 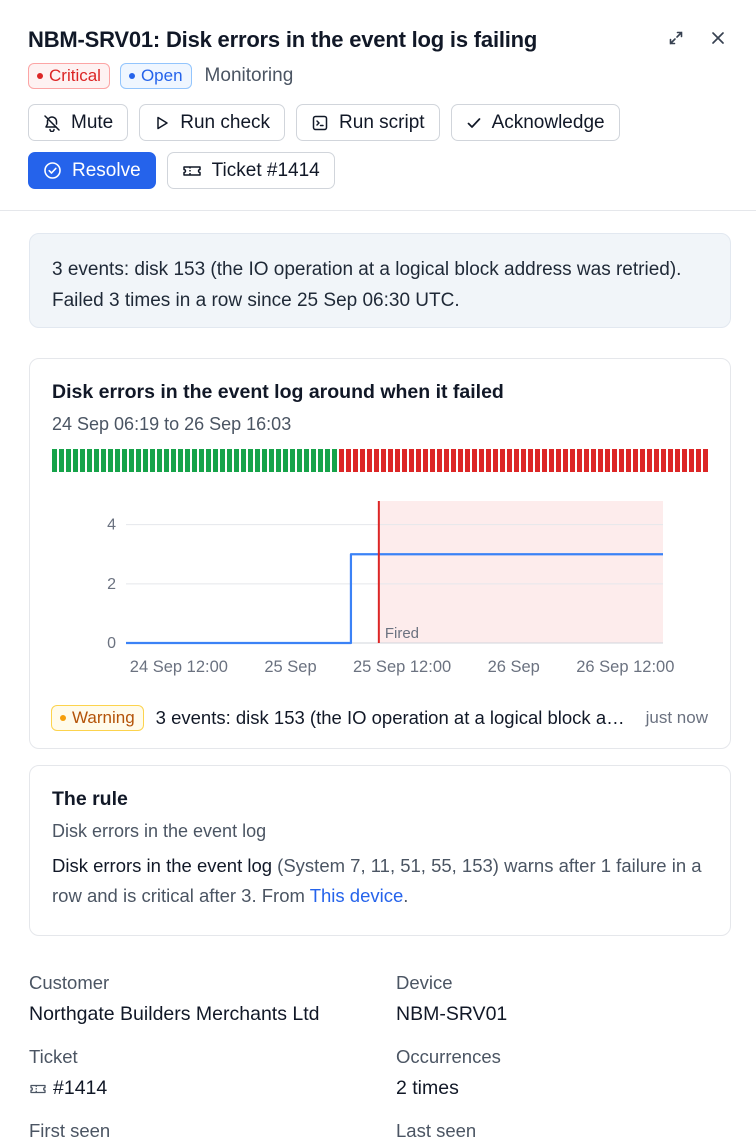 I want to click on warning-badge: Warning, so click(x=97, y=718).